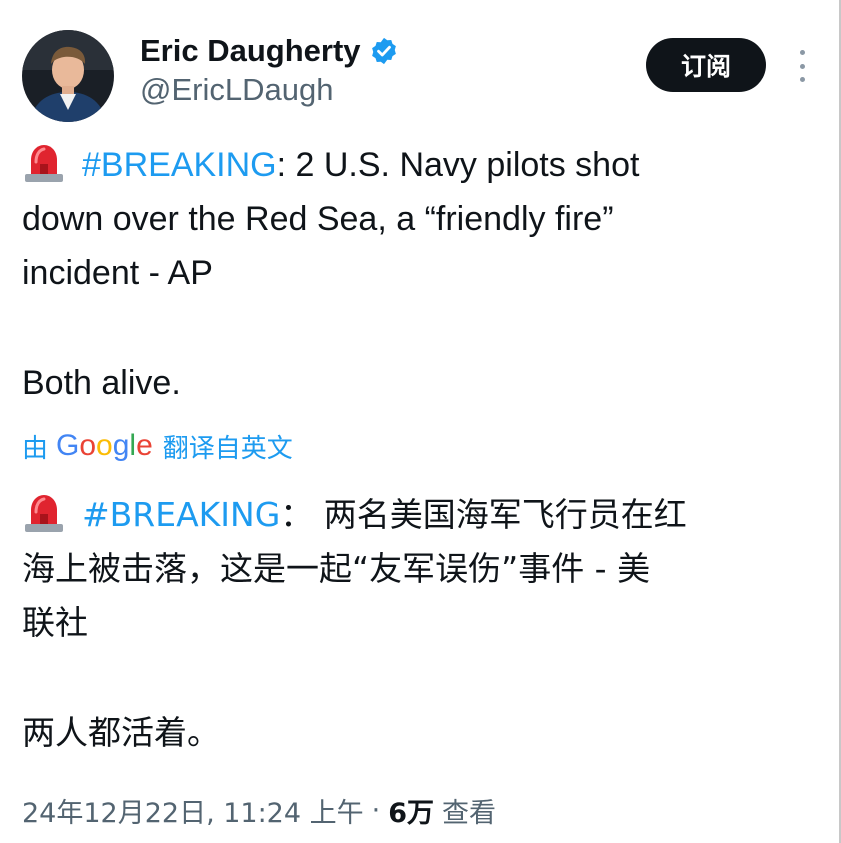 Image resolution: width=841 pixels, height=843 pixels. I want to click on tweet-line-4: Both alive., so click(101, 383).